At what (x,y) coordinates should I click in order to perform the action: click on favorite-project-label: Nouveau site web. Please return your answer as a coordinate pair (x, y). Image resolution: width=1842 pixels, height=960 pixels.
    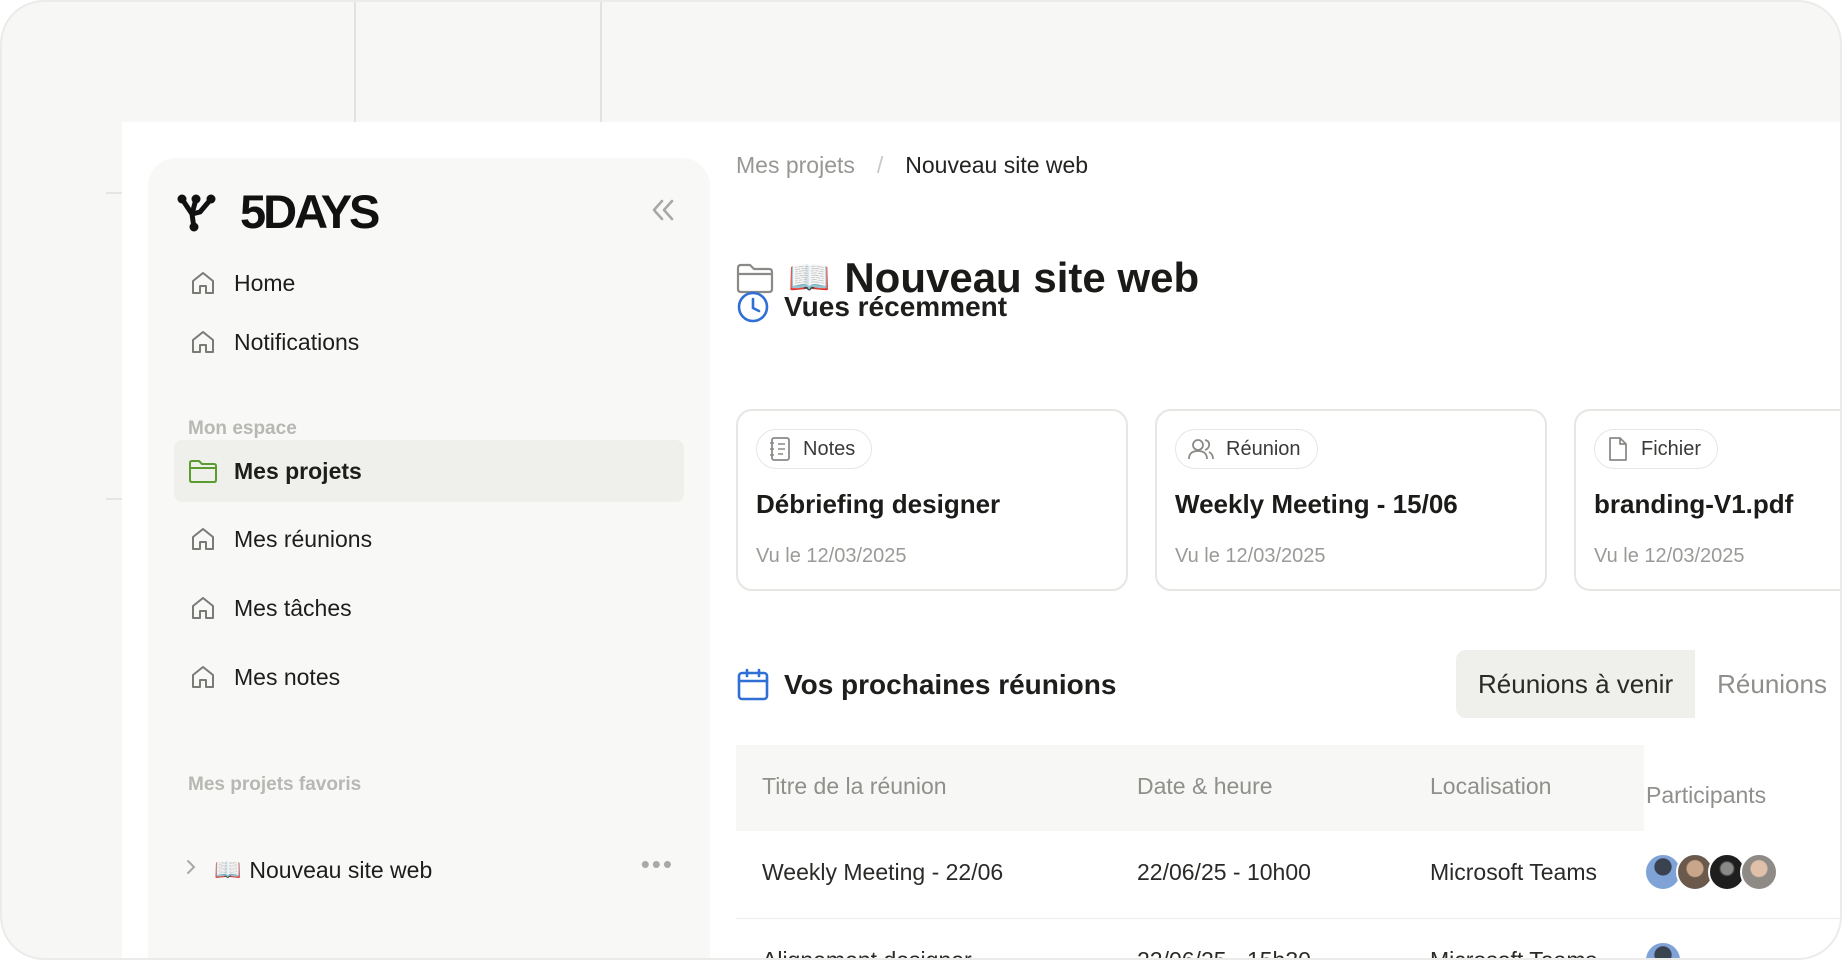
    Looking at the image, I should click on (341, 869).